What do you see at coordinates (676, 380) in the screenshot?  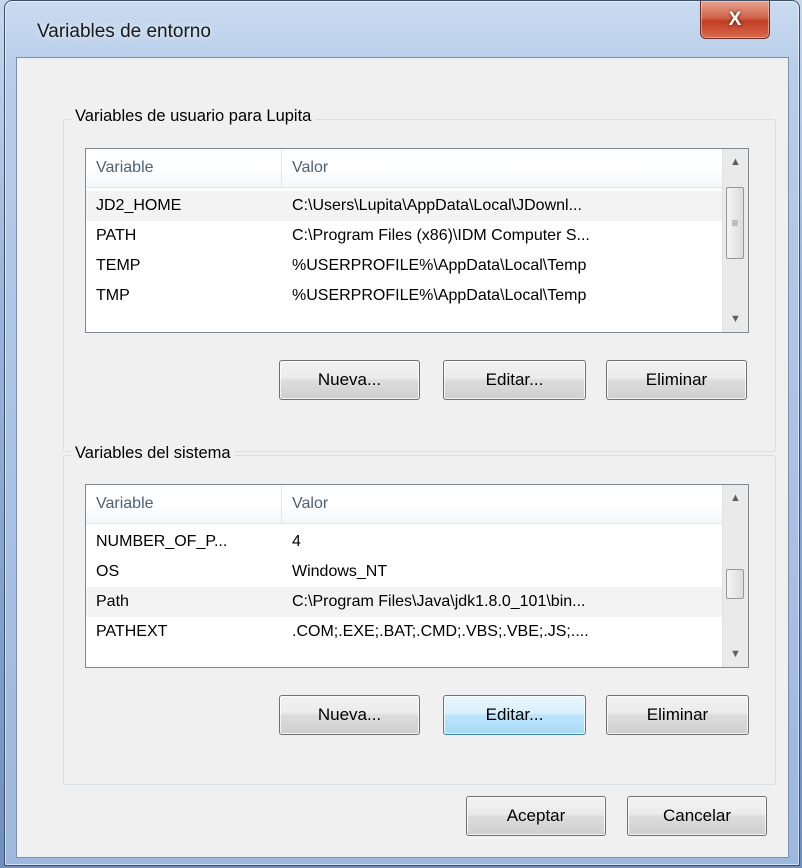 I see `user-delete-button: Eliminar` at bounding box center [676, 380].